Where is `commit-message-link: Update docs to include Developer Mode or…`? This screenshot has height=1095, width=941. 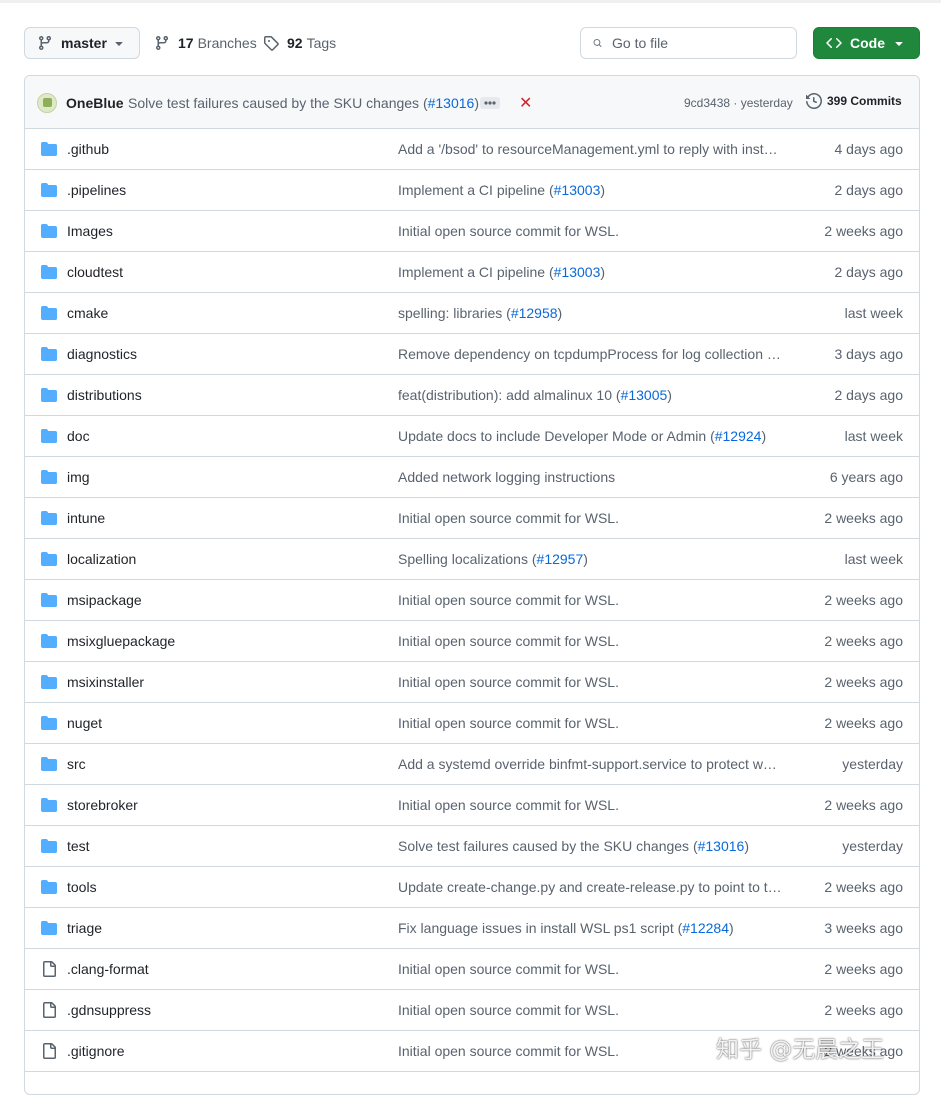
commit-message-link: Update docs to include Developer Mode or… is located at coordinates (590, 436).